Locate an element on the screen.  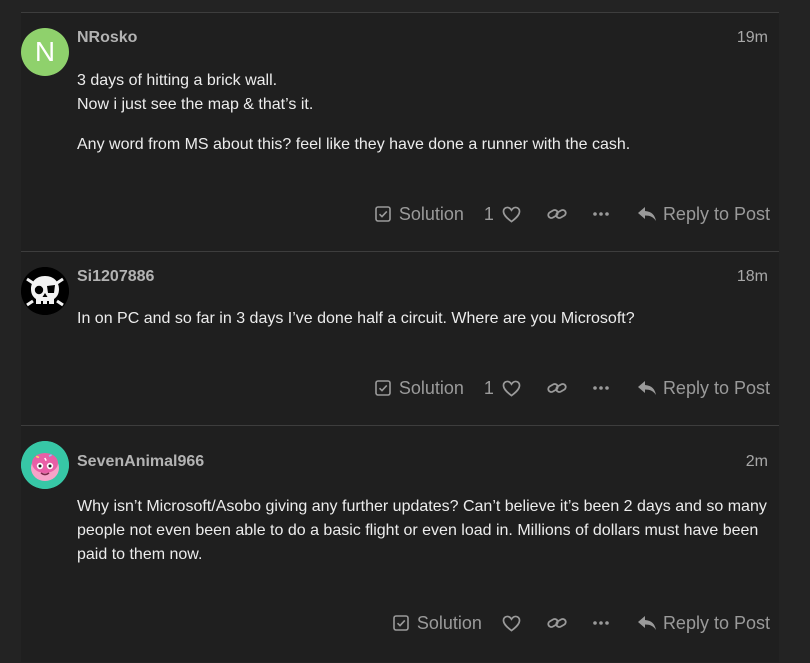
post-age: 19m is located at coordinates (752, 38).